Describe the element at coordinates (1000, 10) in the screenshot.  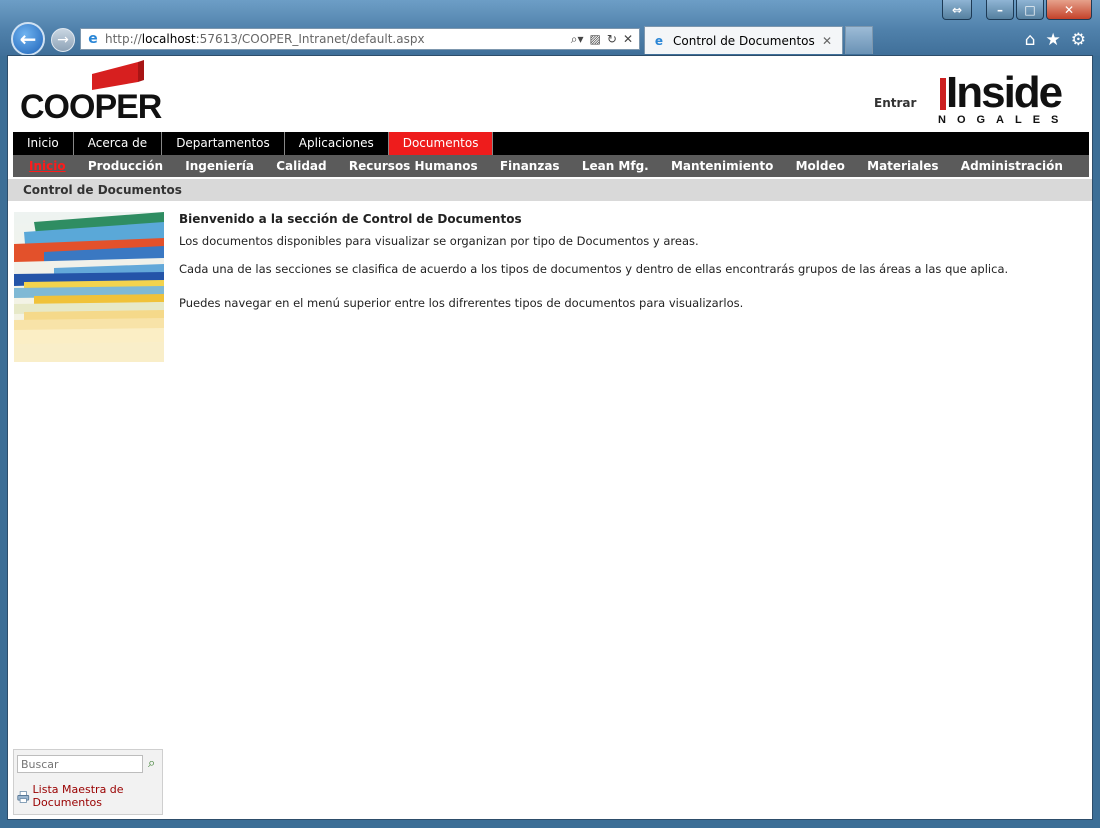
I see `minimize-button: –` at that location.